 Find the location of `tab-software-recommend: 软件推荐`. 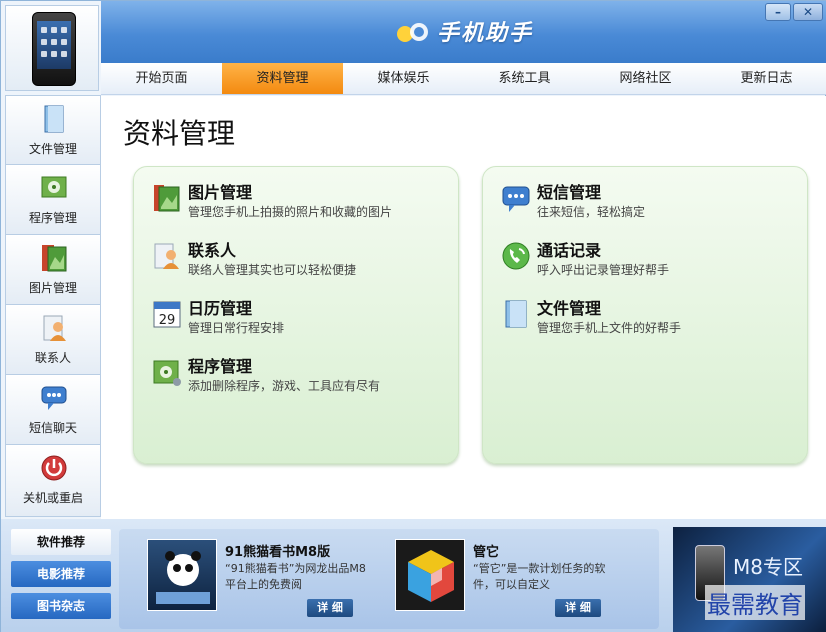

tab-software-recommend: 软件推荐 is located at coordinates (61, 542).